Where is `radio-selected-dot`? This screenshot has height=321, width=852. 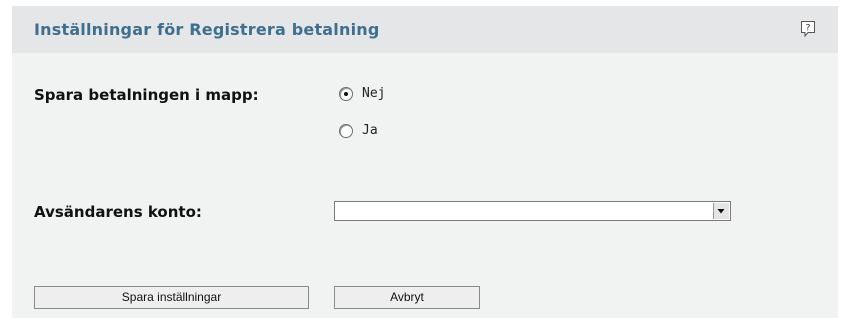
radio-selected-dot is located at coordinates (346, 94).